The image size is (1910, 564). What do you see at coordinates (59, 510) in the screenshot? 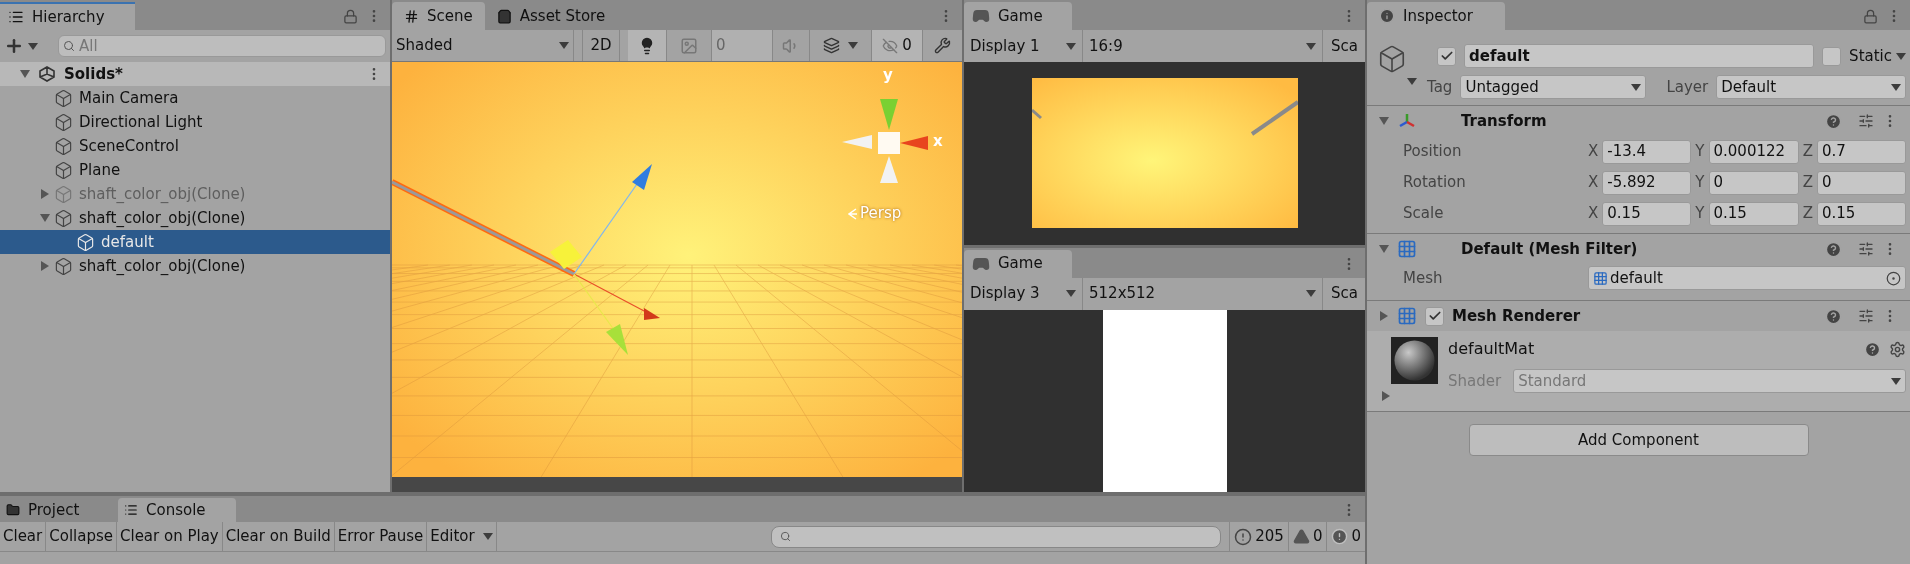
I see `panel-tab: Project` at bounding box center [59, 510].